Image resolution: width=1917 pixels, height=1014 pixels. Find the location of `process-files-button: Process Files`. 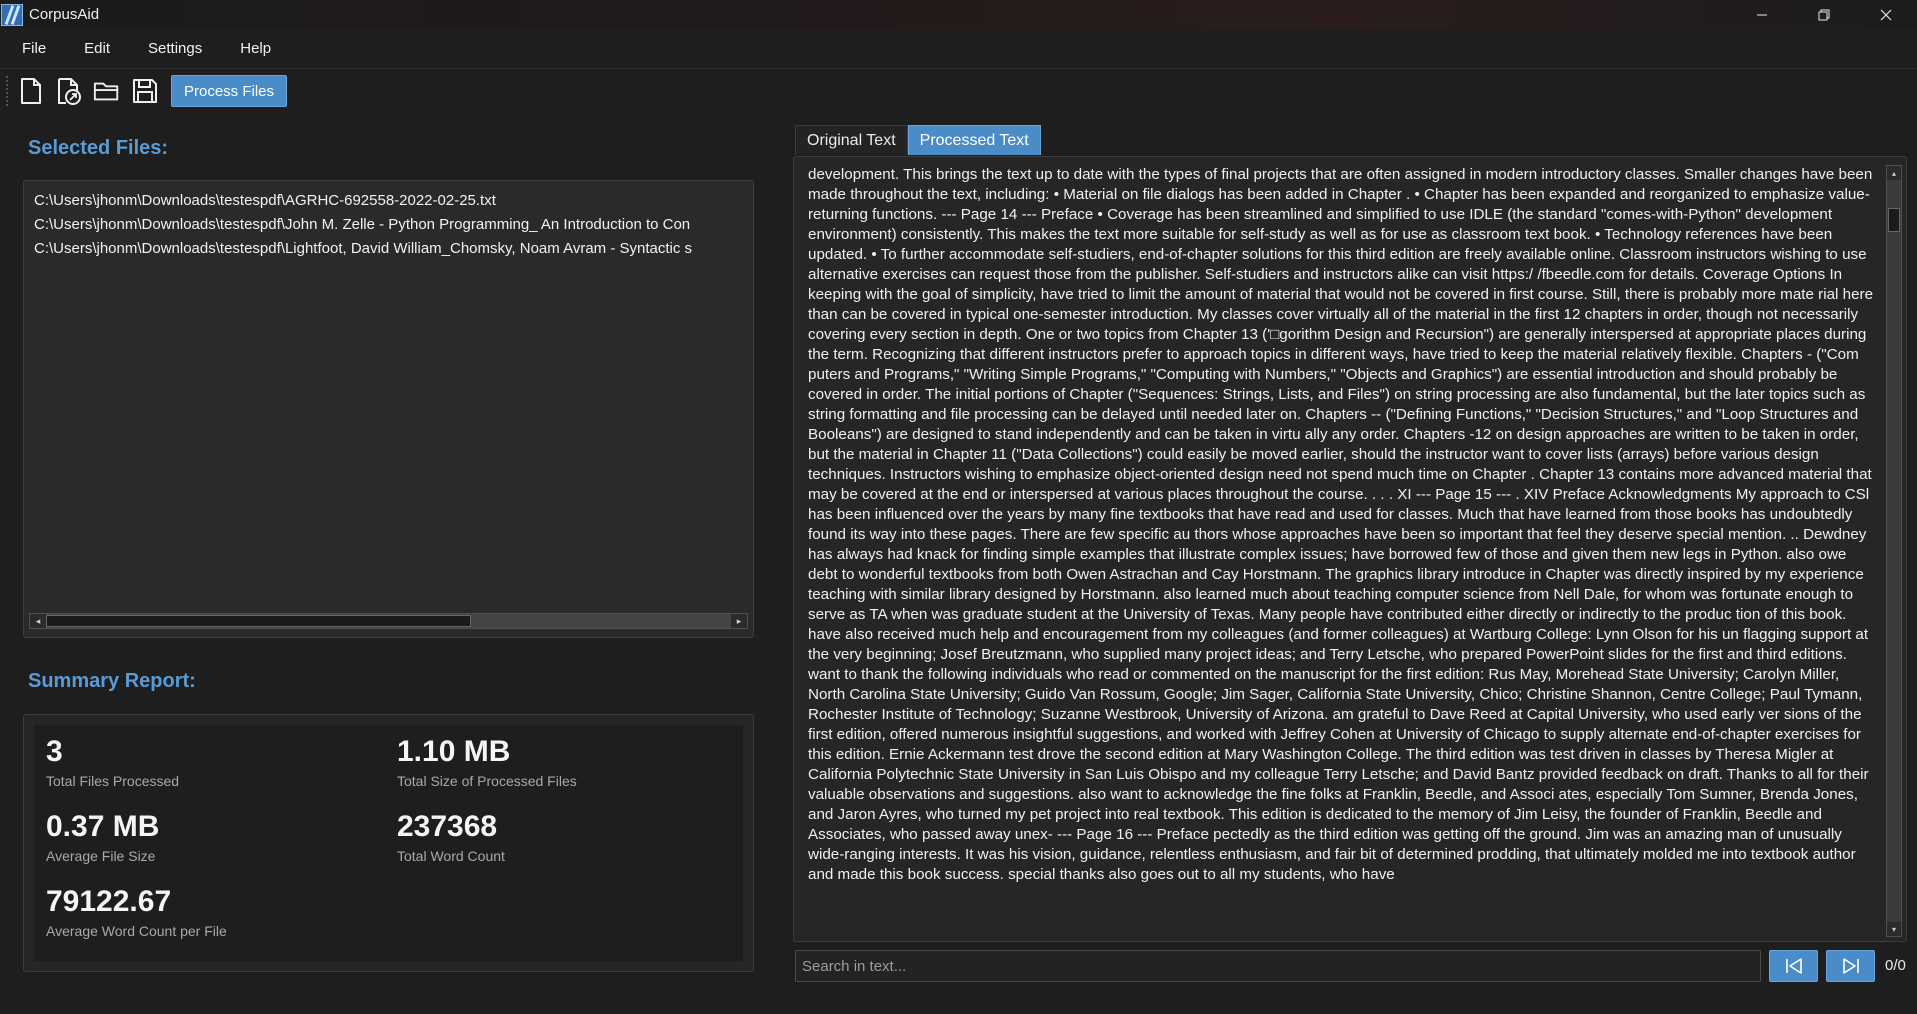

process-files-button: Process Files is located at coordinates (229, 91).